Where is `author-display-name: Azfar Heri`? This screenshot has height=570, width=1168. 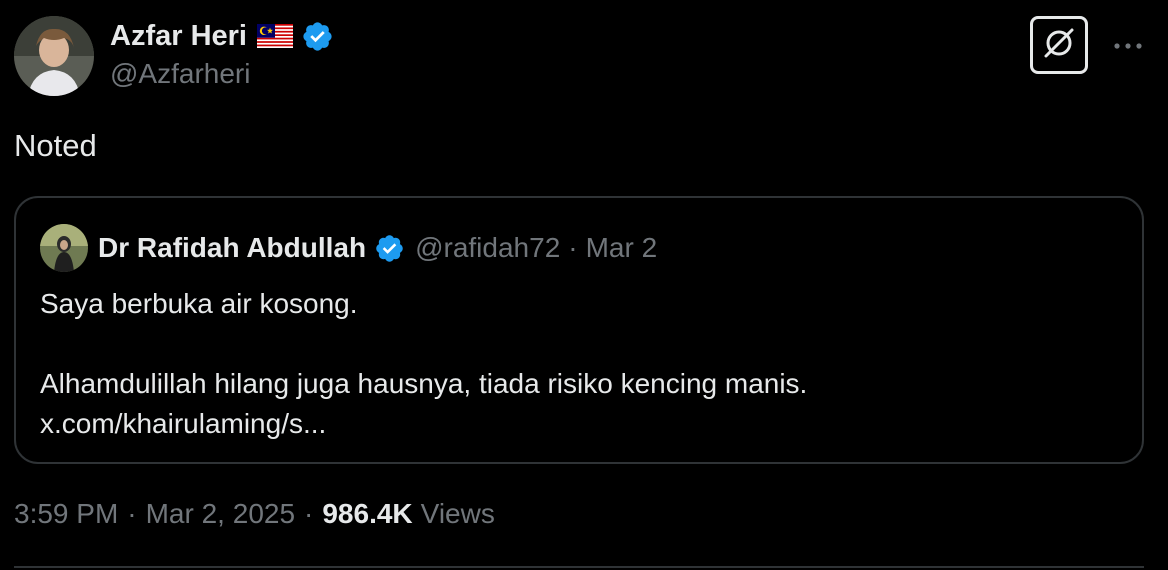
author-display-name: Azfar Heri is located at coordinates (178, 36).